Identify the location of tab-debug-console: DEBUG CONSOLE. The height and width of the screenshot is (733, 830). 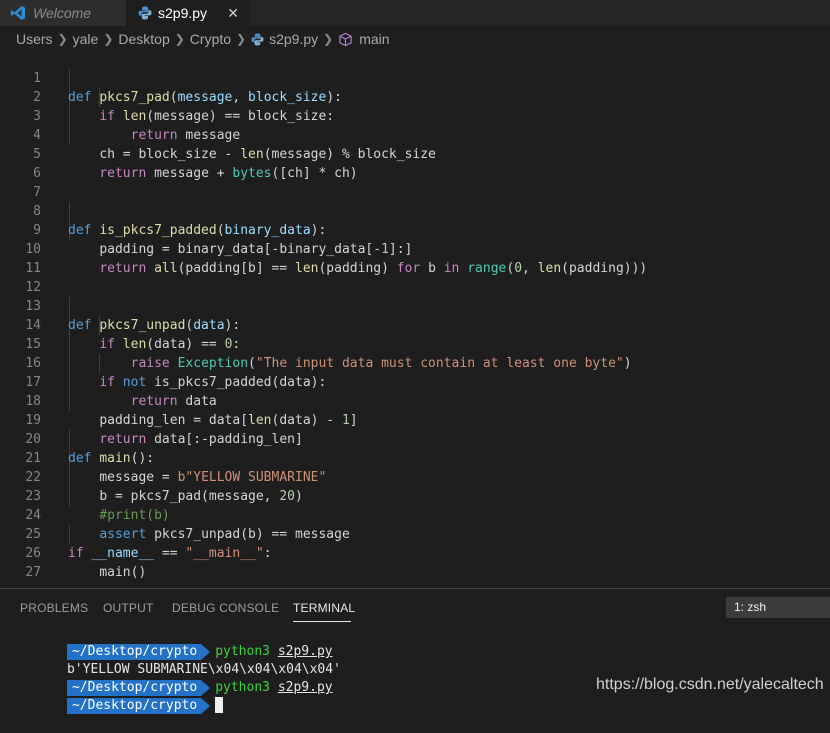
(225, 608).